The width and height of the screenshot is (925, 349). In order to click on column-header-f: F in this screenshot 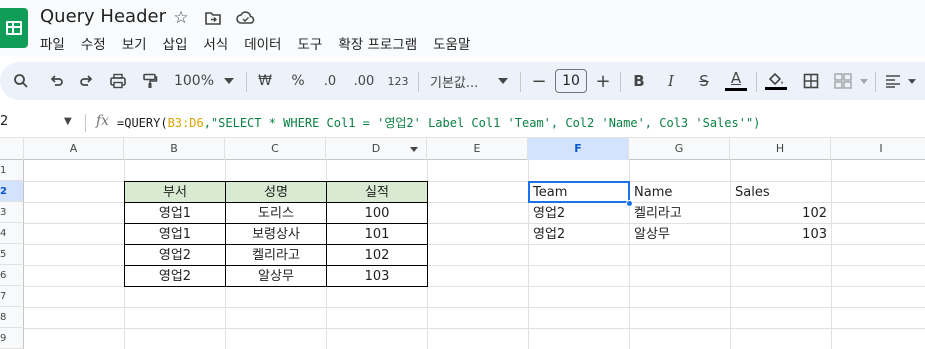, I will do `click(578, 149)`.